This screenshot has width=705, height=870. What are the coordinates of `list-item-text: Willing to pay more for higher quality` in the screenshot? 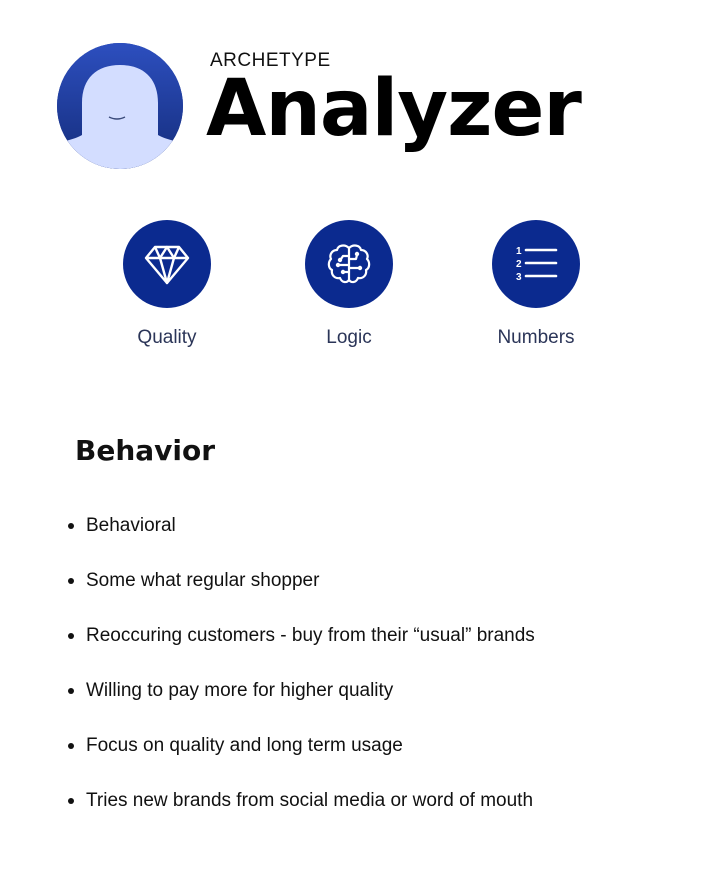 It's located at (240, 690).